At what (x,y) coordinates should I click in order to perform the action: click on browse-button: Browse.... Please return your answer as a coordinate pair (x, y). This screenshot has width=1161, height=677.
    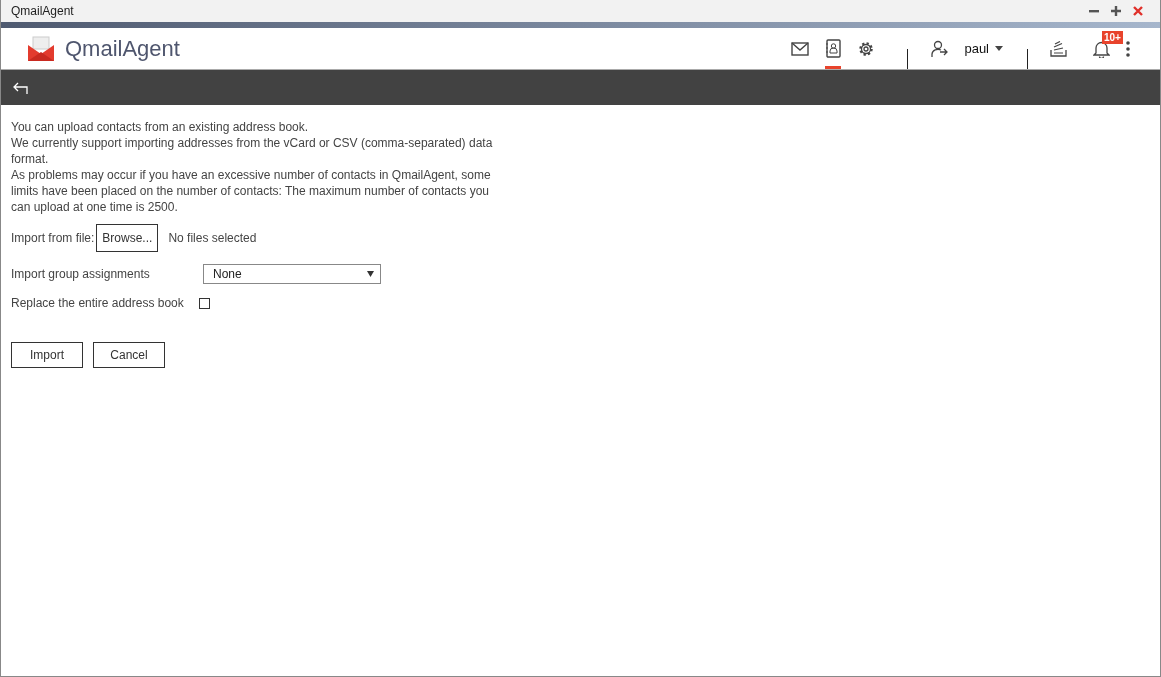
    Looking at the image, I should click on (127, 238).